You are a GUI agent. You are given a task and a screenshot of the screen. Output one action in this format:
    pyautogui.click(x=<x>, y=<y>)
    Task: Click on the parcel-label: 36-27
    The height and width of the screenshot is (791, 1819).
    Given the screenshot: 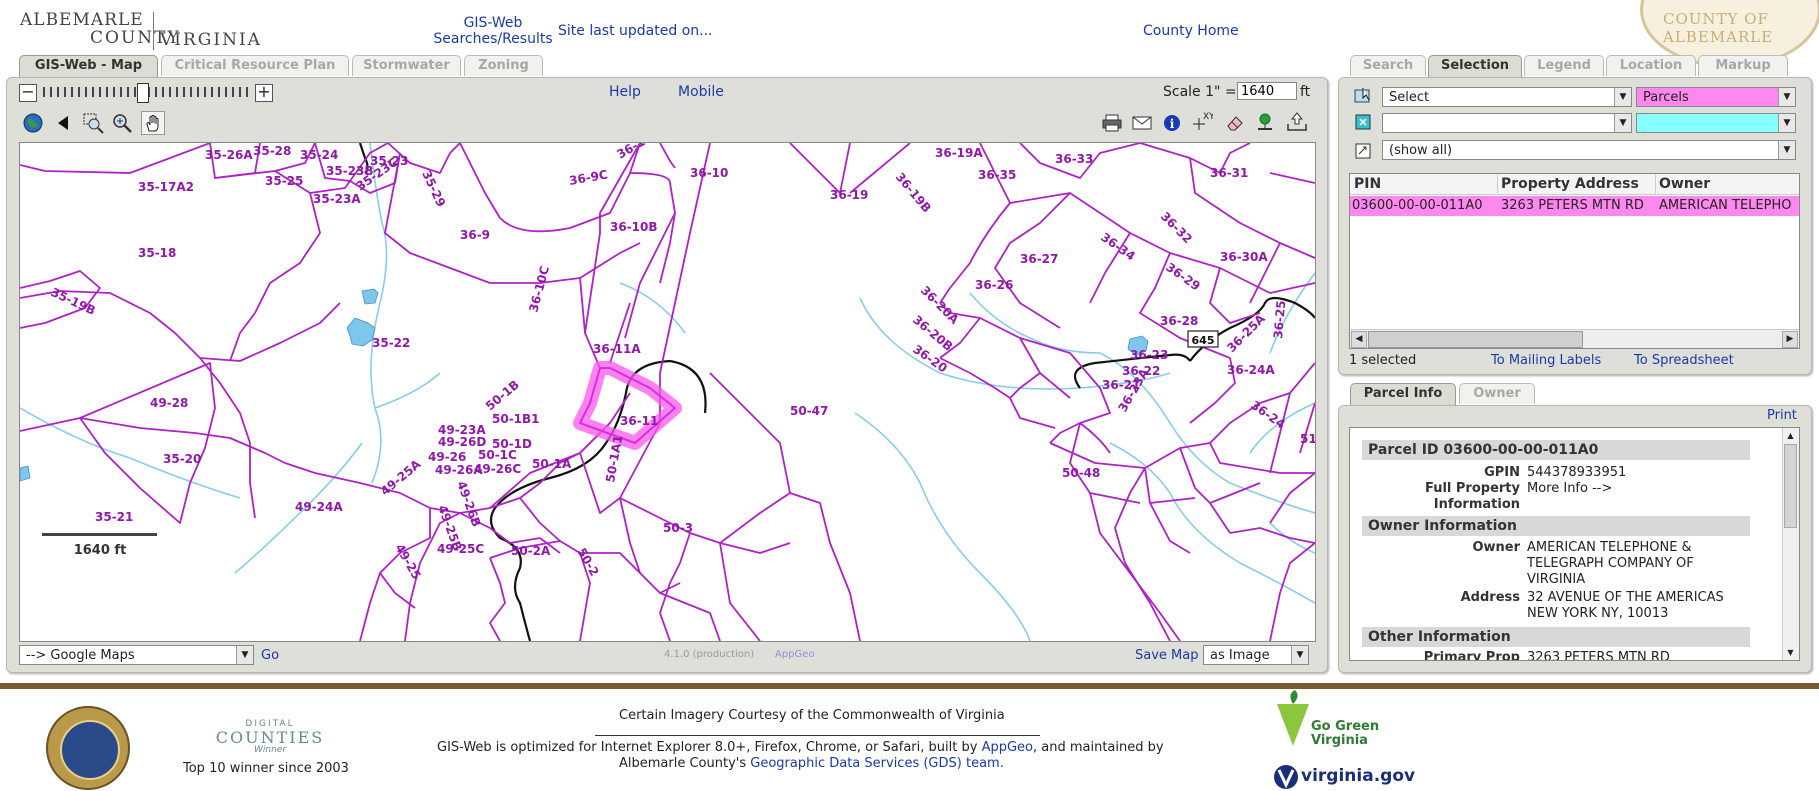 What is the action you would take?
    pyautogui.click(x=1039, y=259)
    